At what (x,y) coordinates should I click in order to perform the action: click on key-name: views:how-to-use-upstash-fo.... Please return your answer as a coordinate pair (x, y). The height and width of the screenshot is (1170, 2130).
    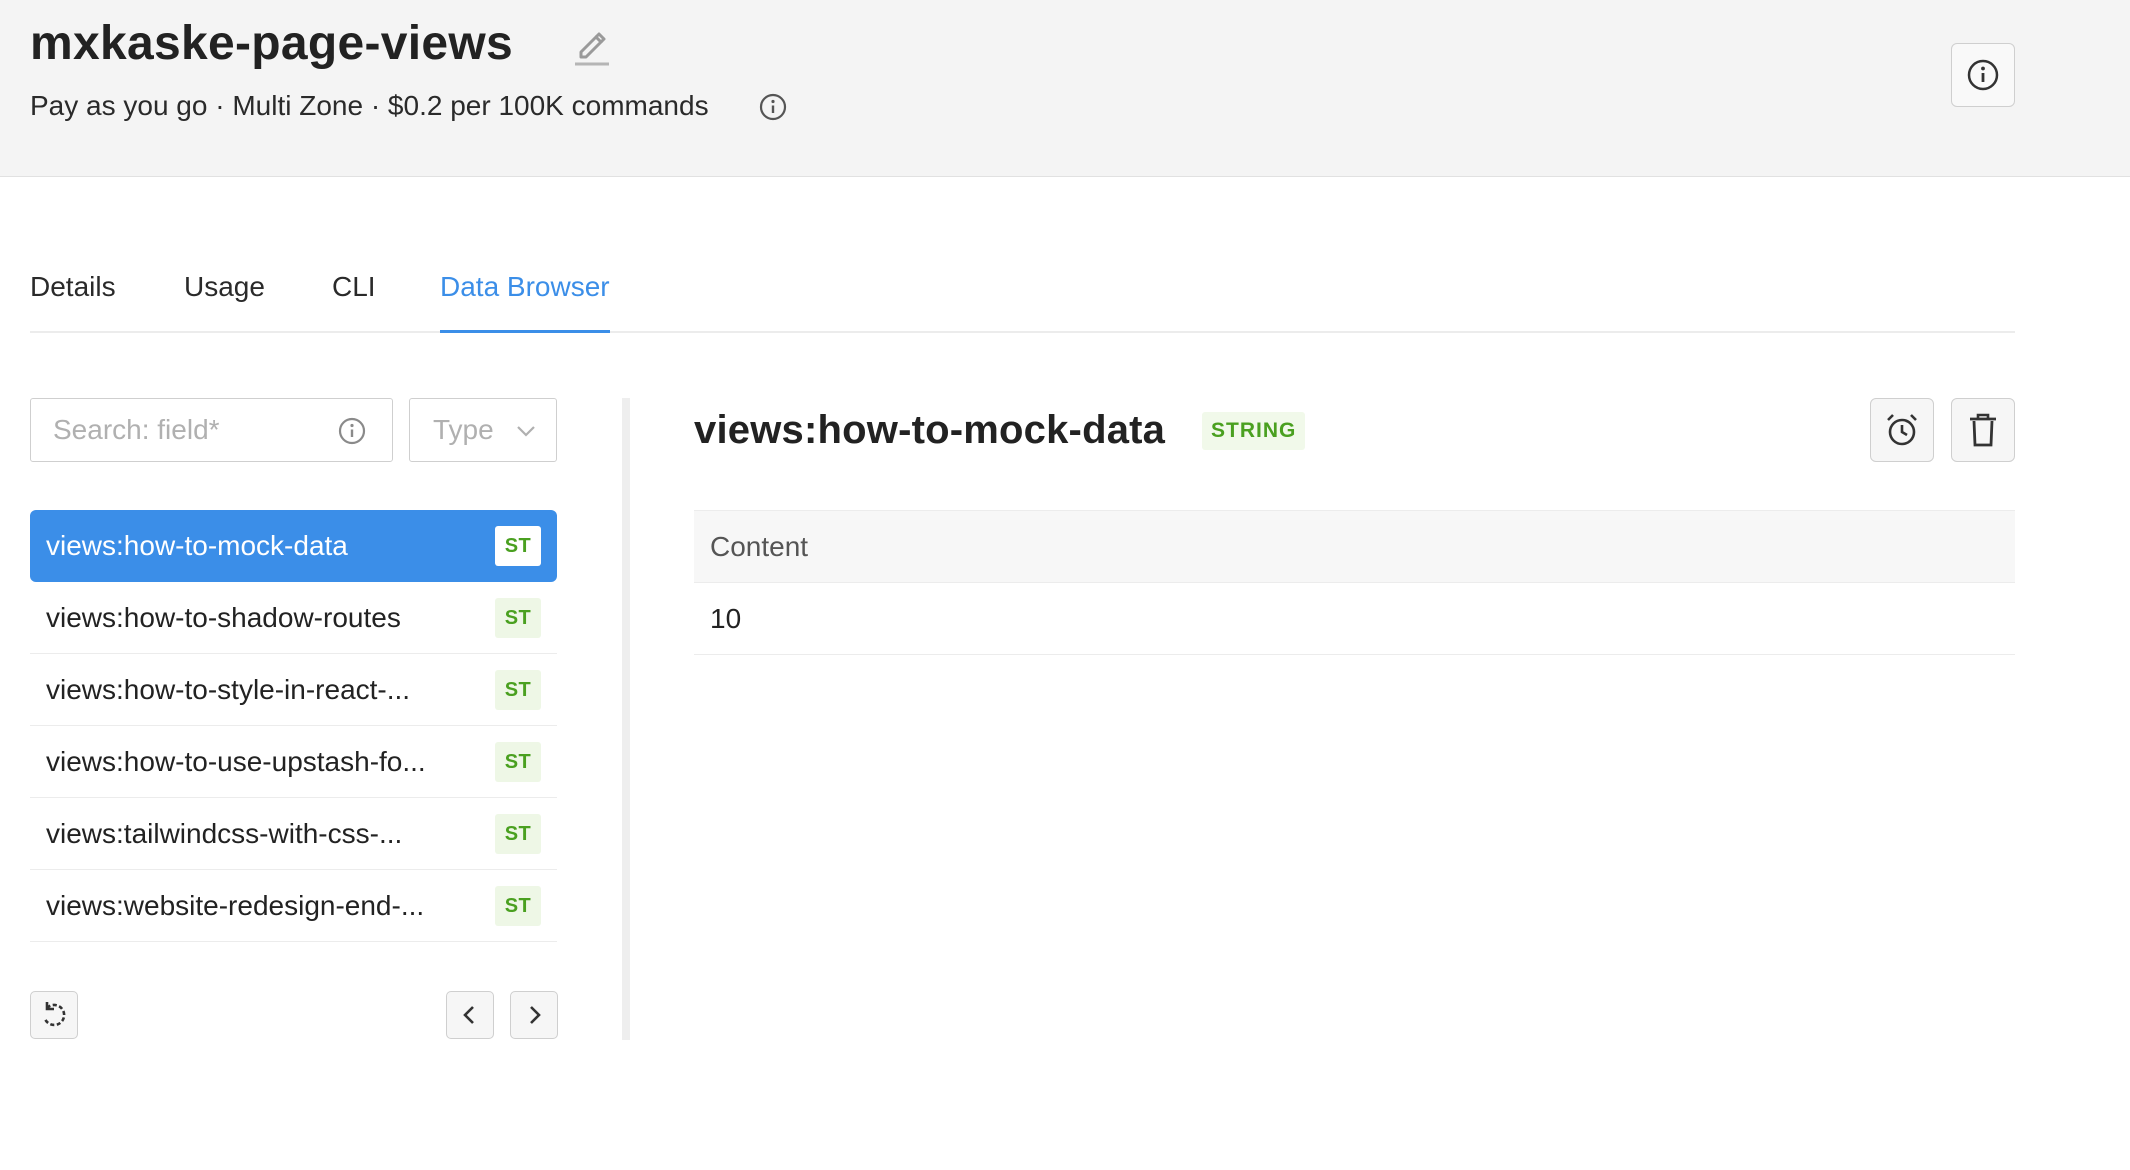
    Looking at the image, I should click on (236, 761).